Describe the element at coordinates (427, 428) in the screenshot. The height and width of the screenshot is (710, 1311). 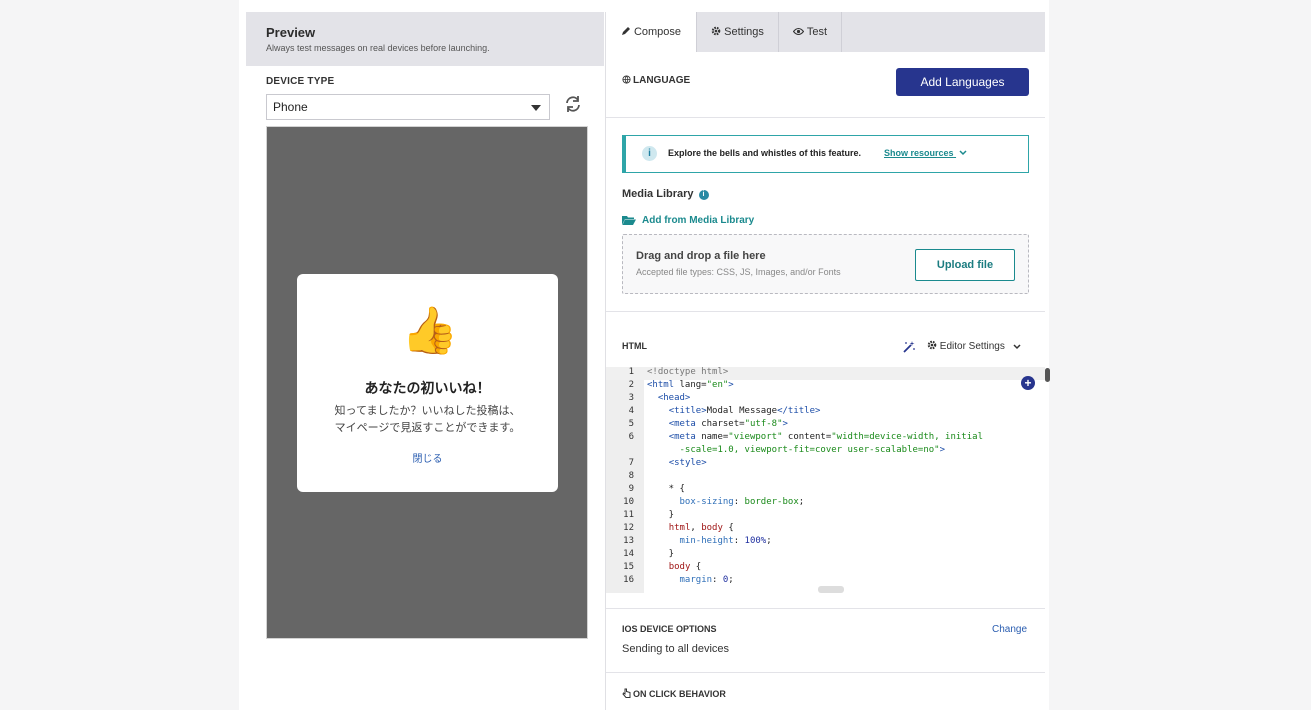
I see `modal-body-line-2: マイページで見返すことができます。` at that location.